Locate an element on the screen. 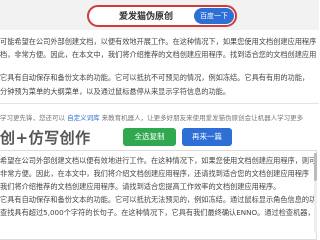  divider is located at coordinates (159, 103).